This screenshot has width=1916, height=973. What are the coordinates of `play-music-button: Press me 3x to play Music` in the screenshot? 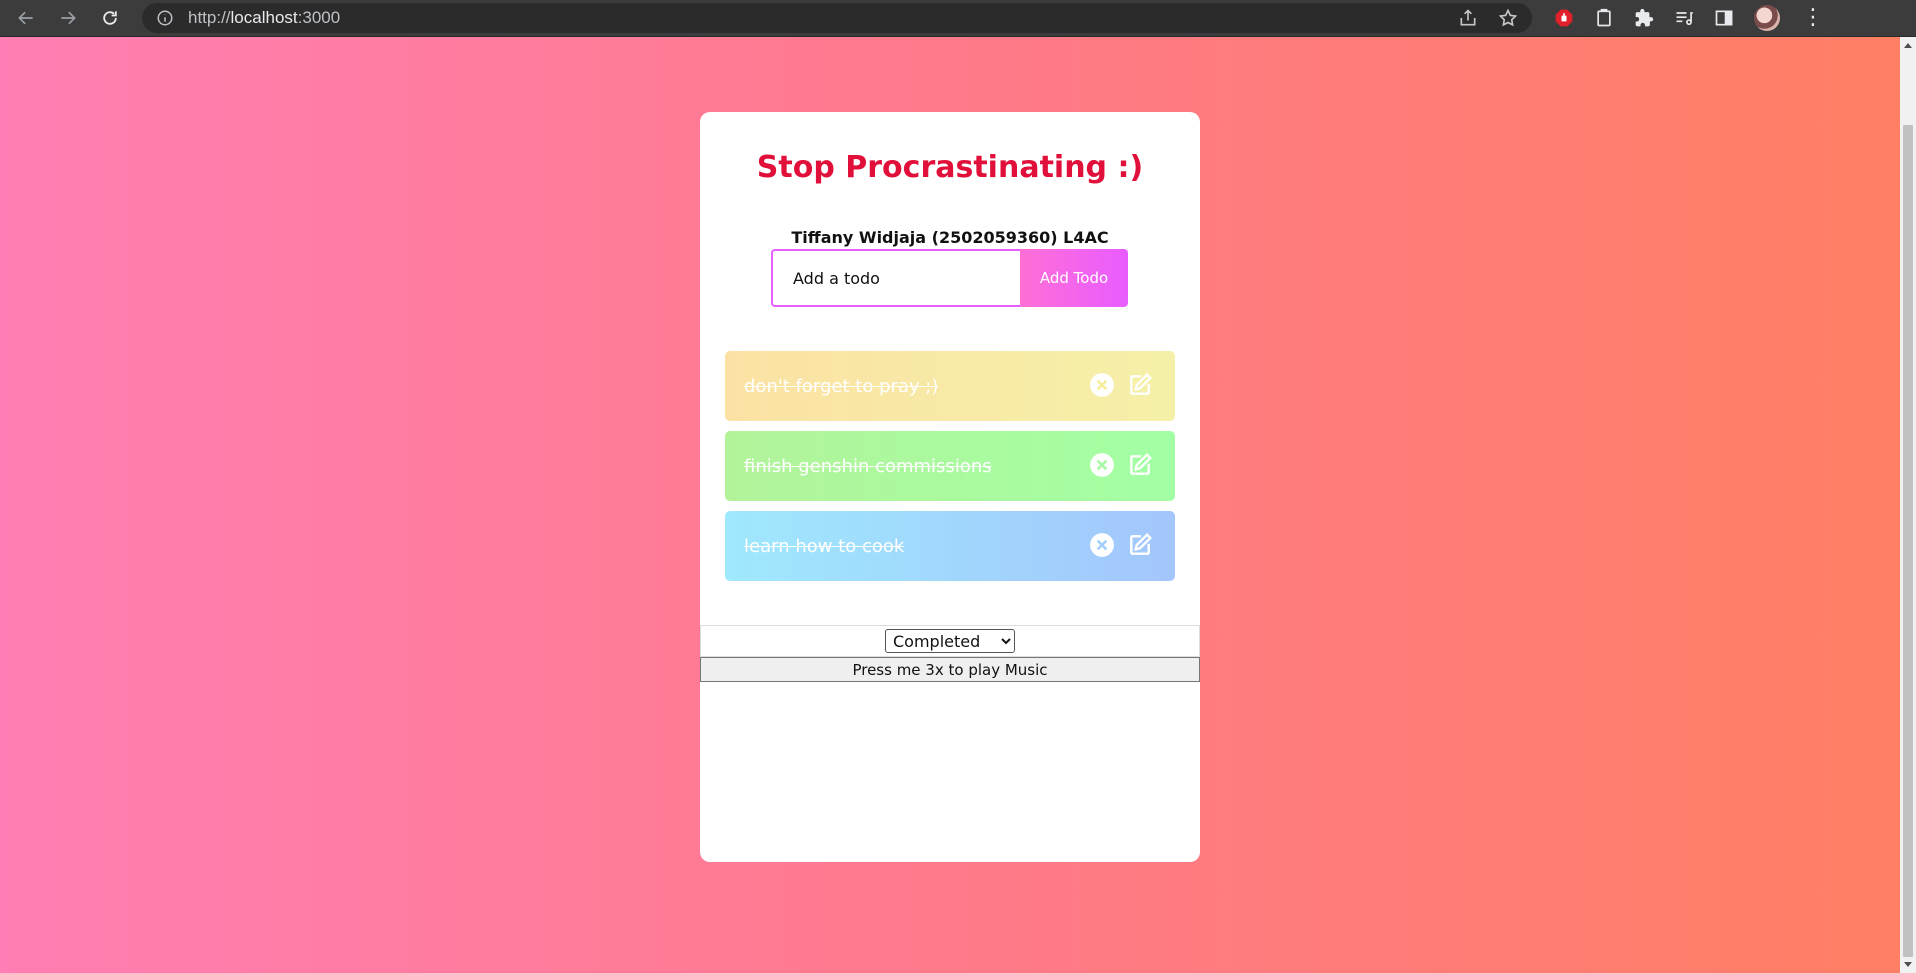 It's located at (950, 669).